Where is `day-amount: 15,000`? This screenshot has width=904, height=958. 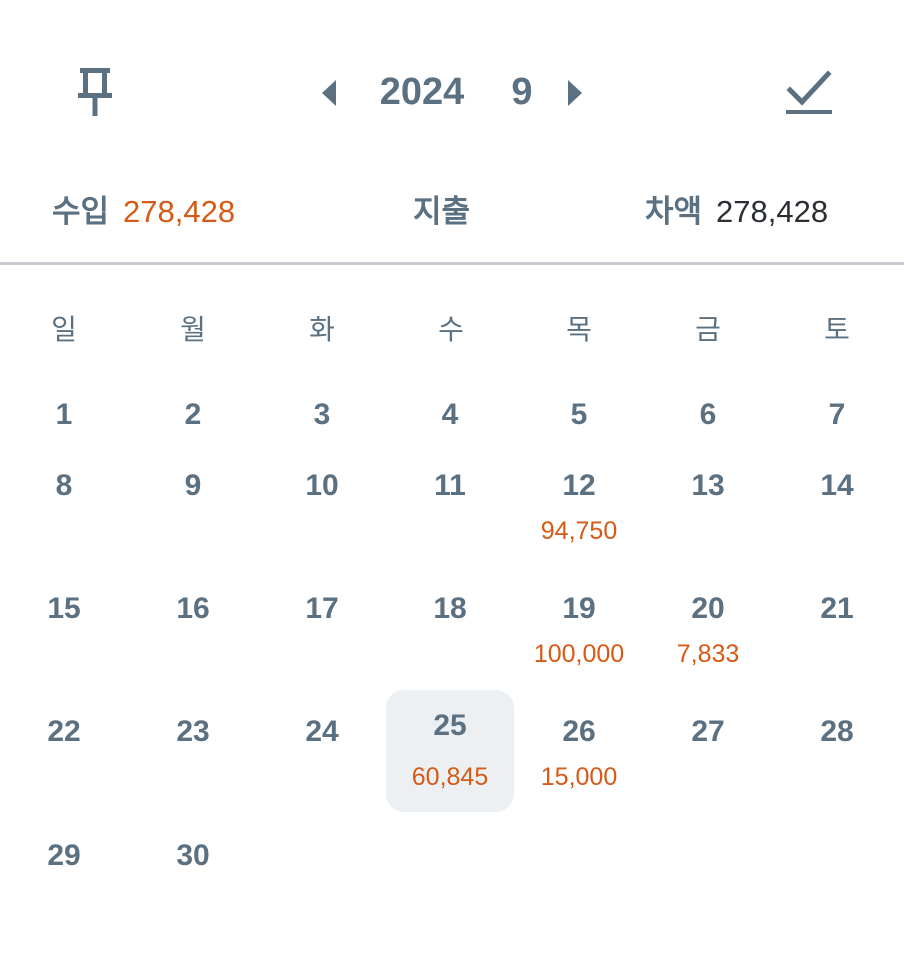 day-amount: 15,000 is located at coordinates (579, 777).